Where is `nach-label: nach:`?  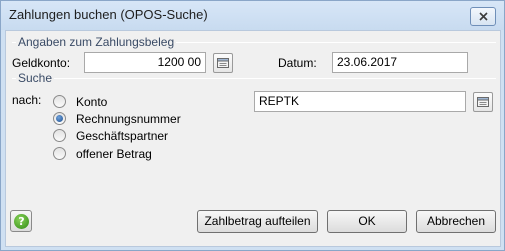
nach-label: nach: is located at coordinates (27, 100).